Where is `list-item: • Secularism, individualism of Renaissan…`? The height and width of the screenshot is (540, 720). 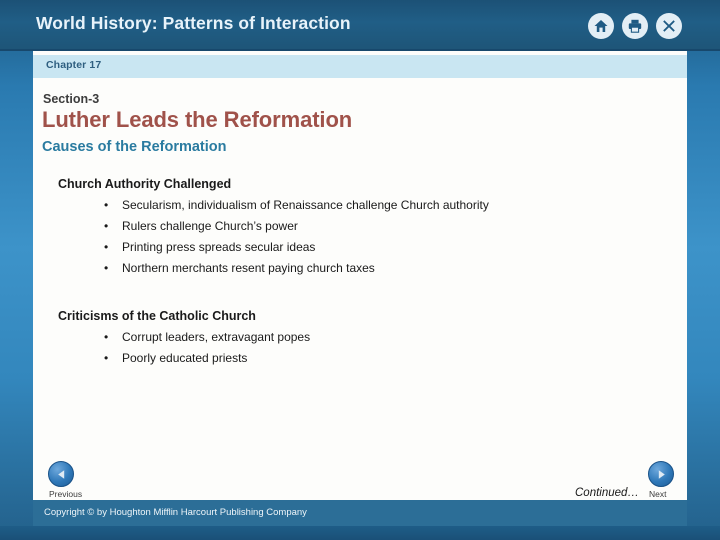
list-item: • Secularism, individualism of Renaissan… is located at coordinates (368, 205).